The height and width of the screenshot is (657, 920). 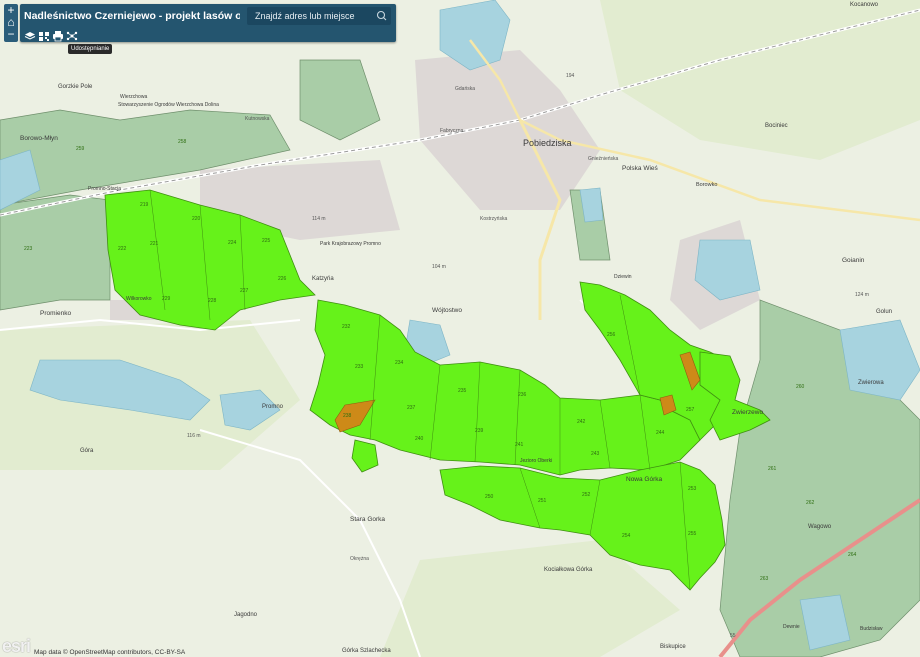 What do you see at coordinates (852, 555) in the screenshot?
I see `compartment-label: 264` at bounding box center [852, 555].